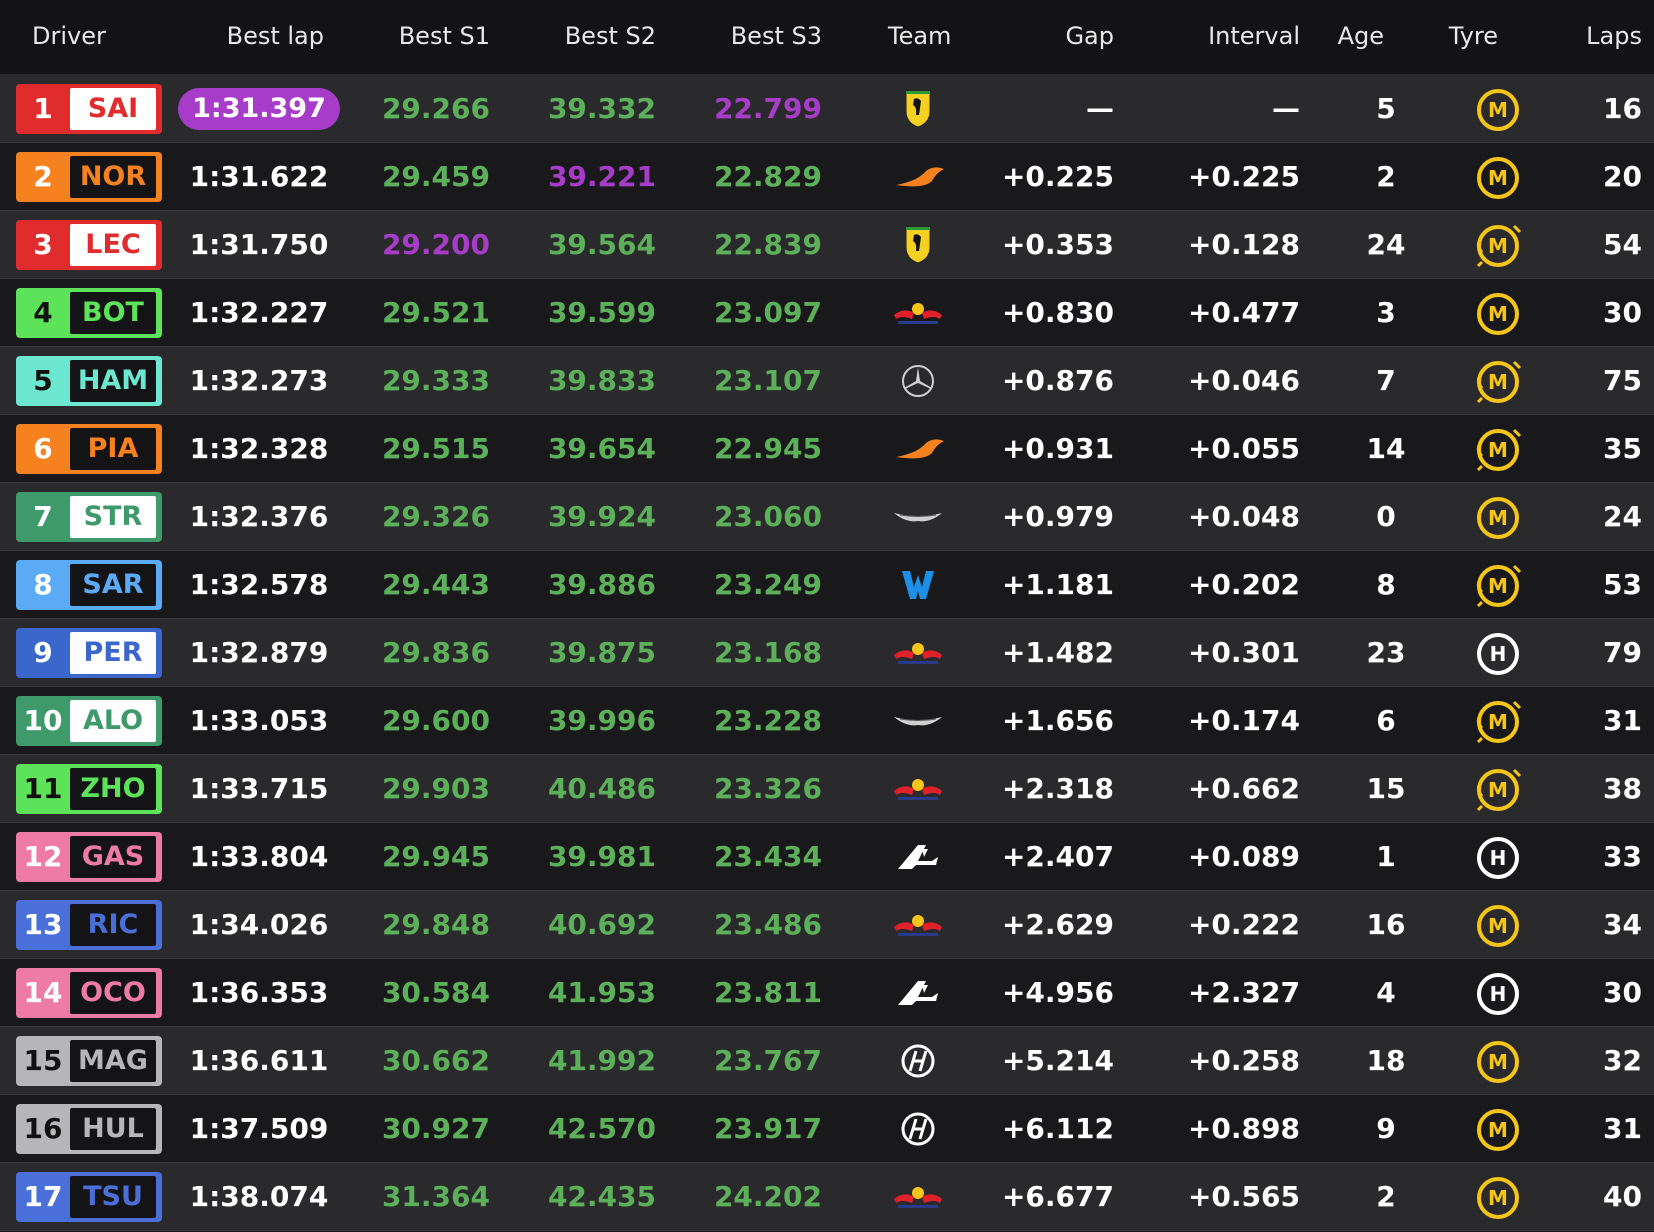 Image resolution: width=1654 pixels, height=1232 pixels. Describe the element at coordinates (919, 36) in the screenshot. I see `header-team: Team` at that location.